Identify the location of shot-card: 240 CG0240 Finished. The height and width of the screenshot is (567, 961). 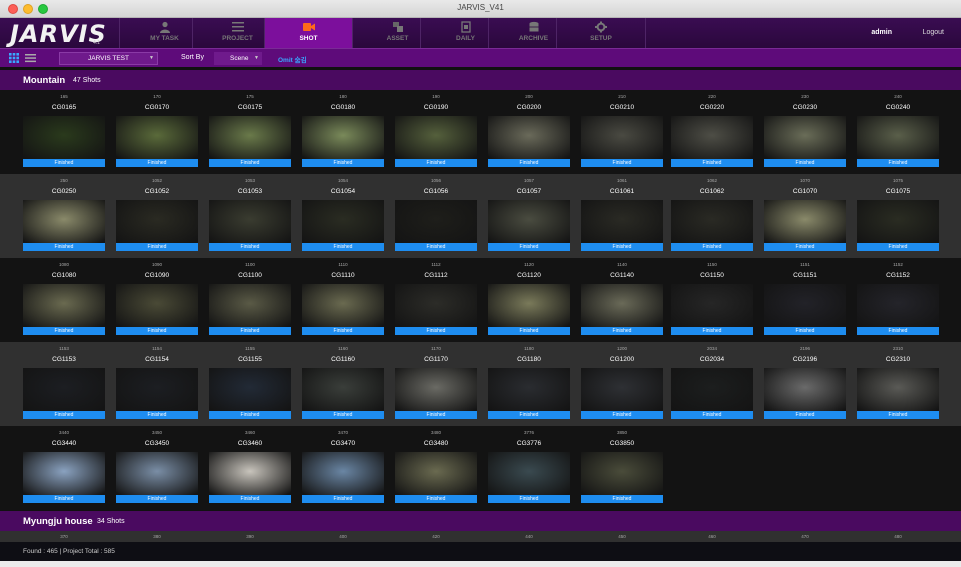
(898, 132).